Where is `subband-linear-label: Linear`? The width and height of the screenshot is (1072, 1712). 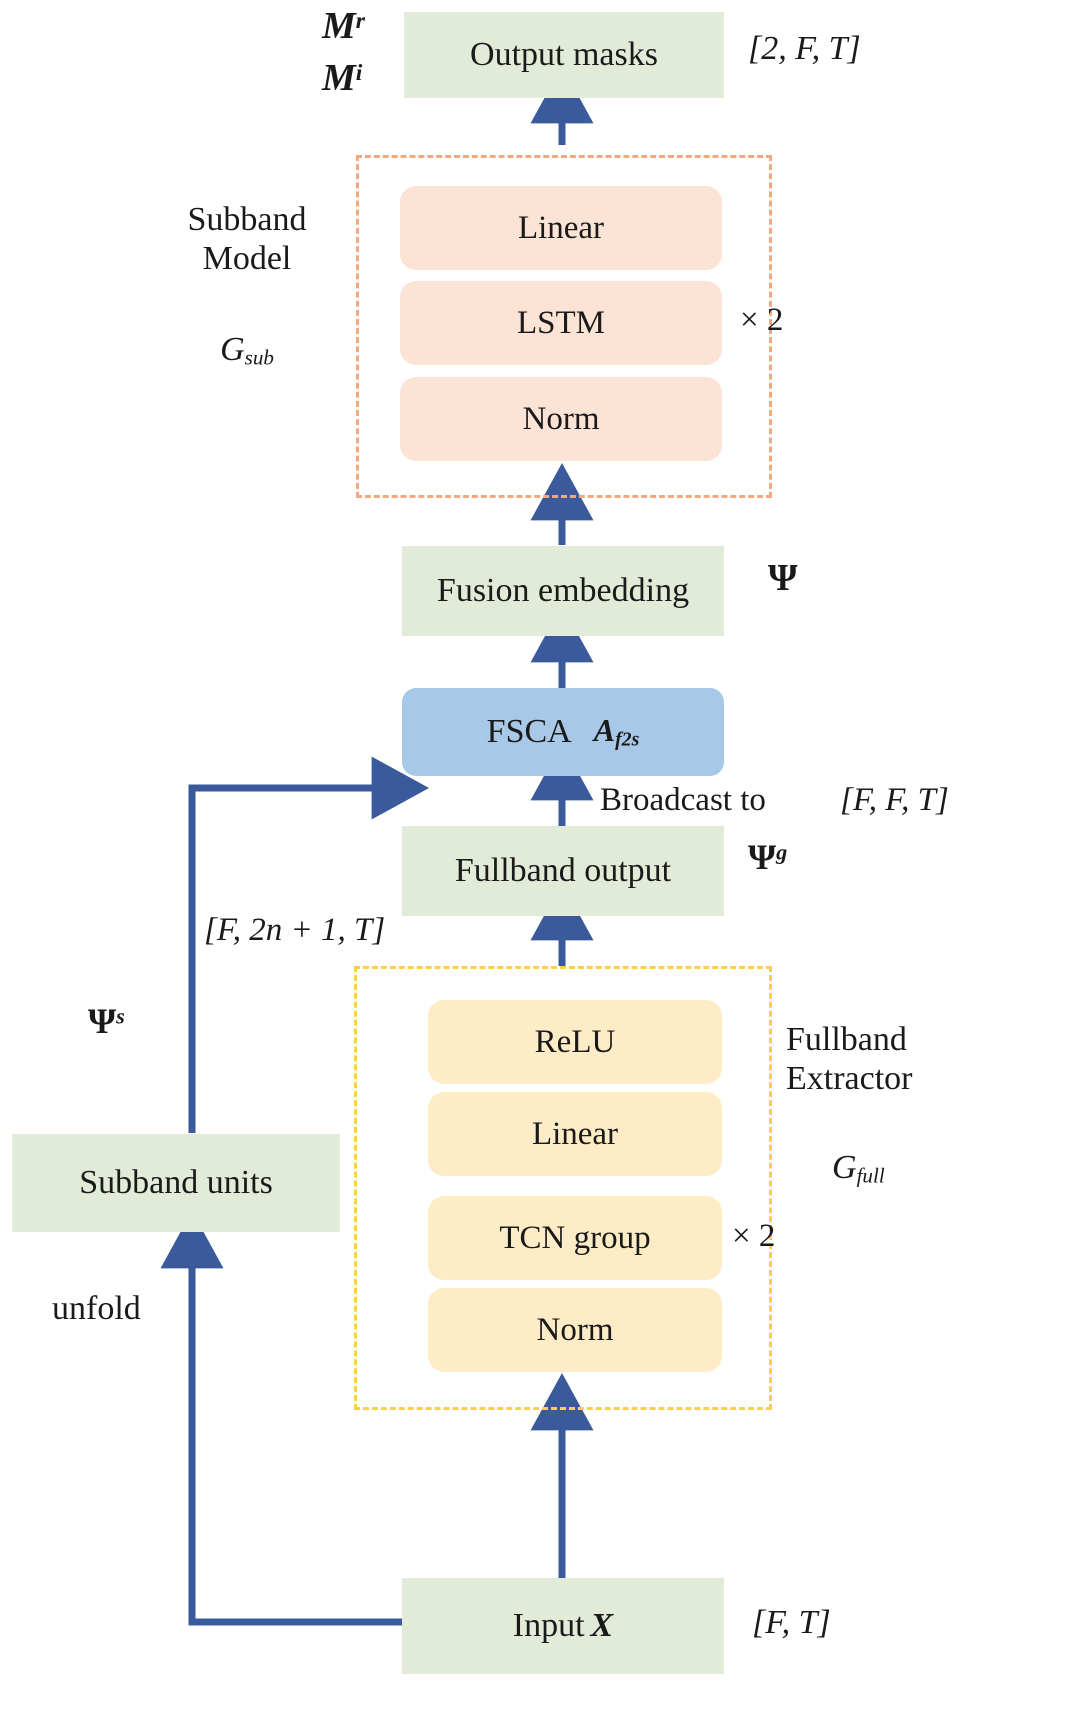
subband-linear-label: Linear is located at coordinates (561, 227).